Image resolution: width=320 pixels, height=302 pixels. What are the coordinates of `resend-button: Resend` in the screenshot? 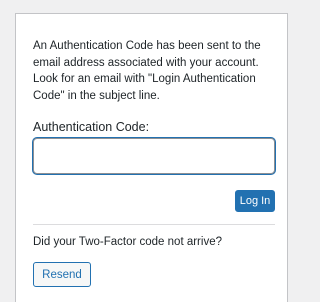 It's located at (62, 274).